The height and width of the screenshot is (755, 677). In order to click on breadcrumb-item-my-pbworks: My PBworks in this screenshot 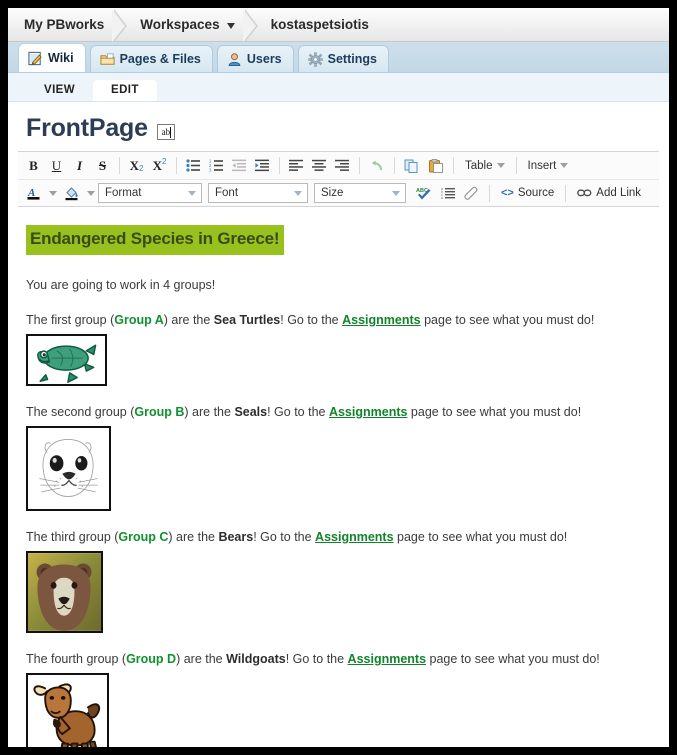, I will do `click(65, 24)`.